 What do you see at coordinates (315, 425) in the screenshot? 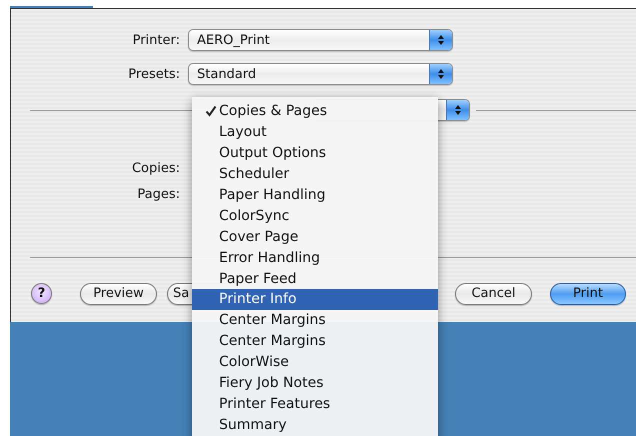
I see `menu-item: Summary` at bounding box center [315, 425].